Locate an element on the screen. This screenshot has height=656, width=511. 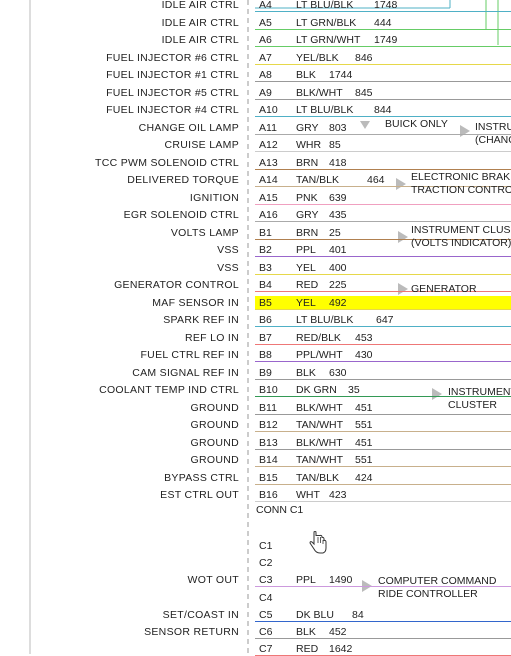
pin-id: B13 is located at coordinates (268, 442).